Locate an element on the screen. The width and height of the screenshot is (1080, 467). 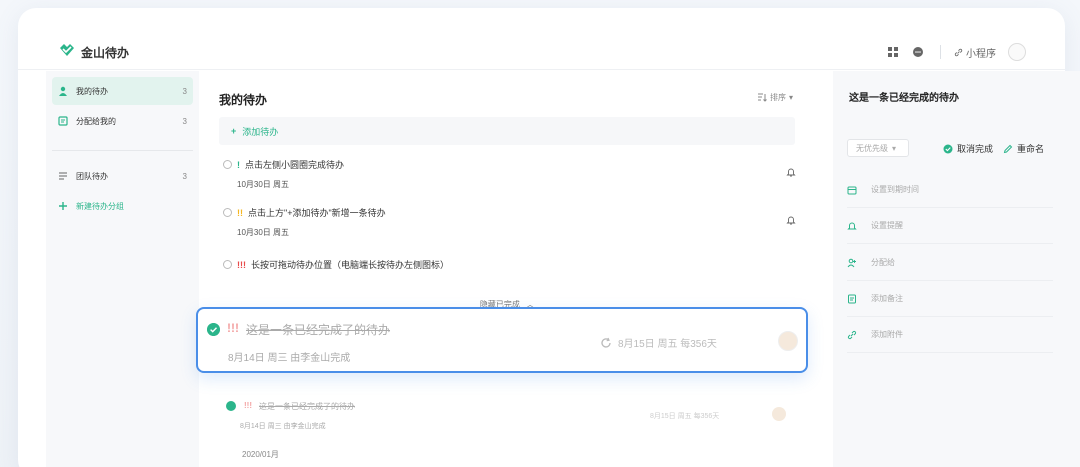
cancel-complete-button: 取消完成 is located at coordinates (968, 148).